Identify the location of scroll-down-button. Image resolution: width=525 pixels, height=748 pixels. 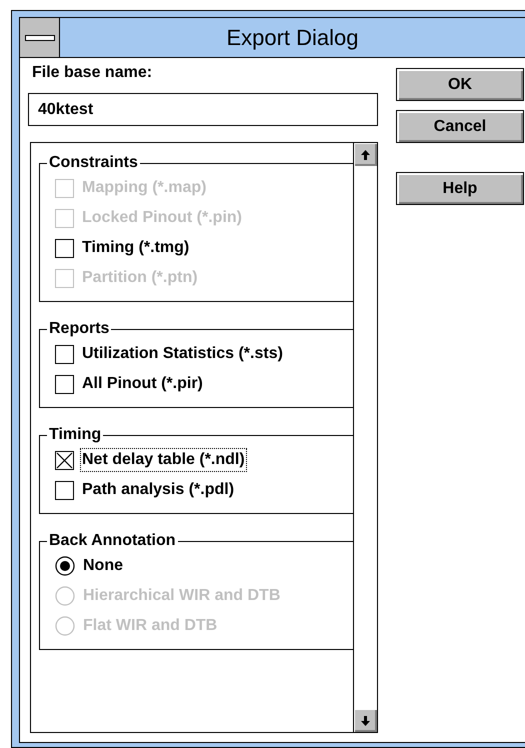
(365, 720).